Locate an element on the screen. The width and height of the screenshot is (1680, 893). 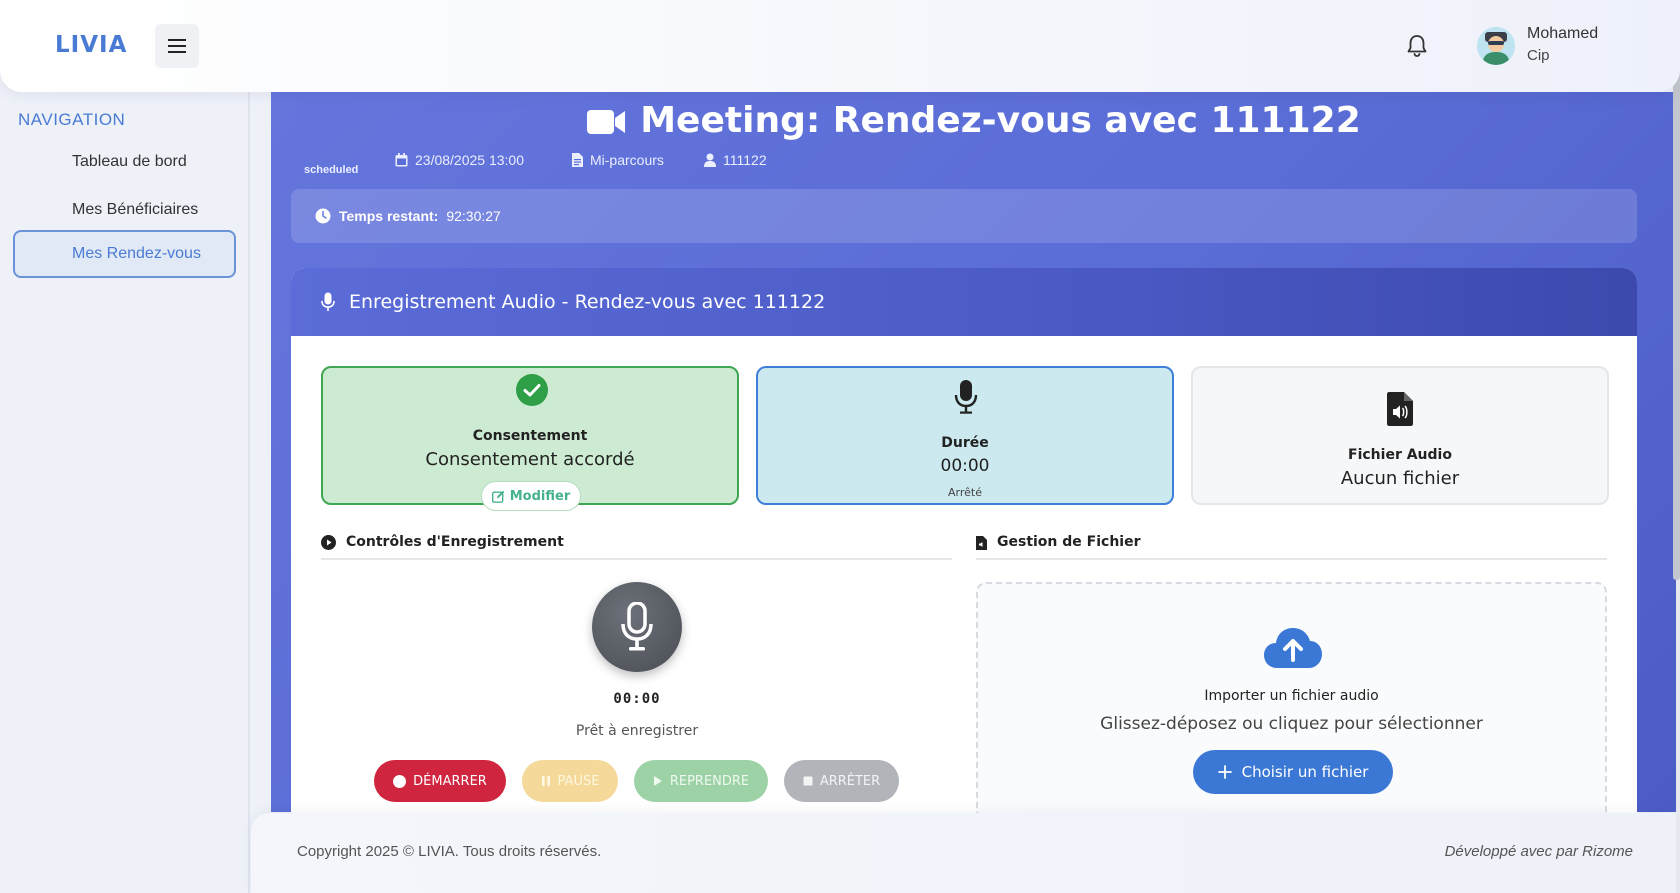
bell-icon is located at coordinates (1417, 46).